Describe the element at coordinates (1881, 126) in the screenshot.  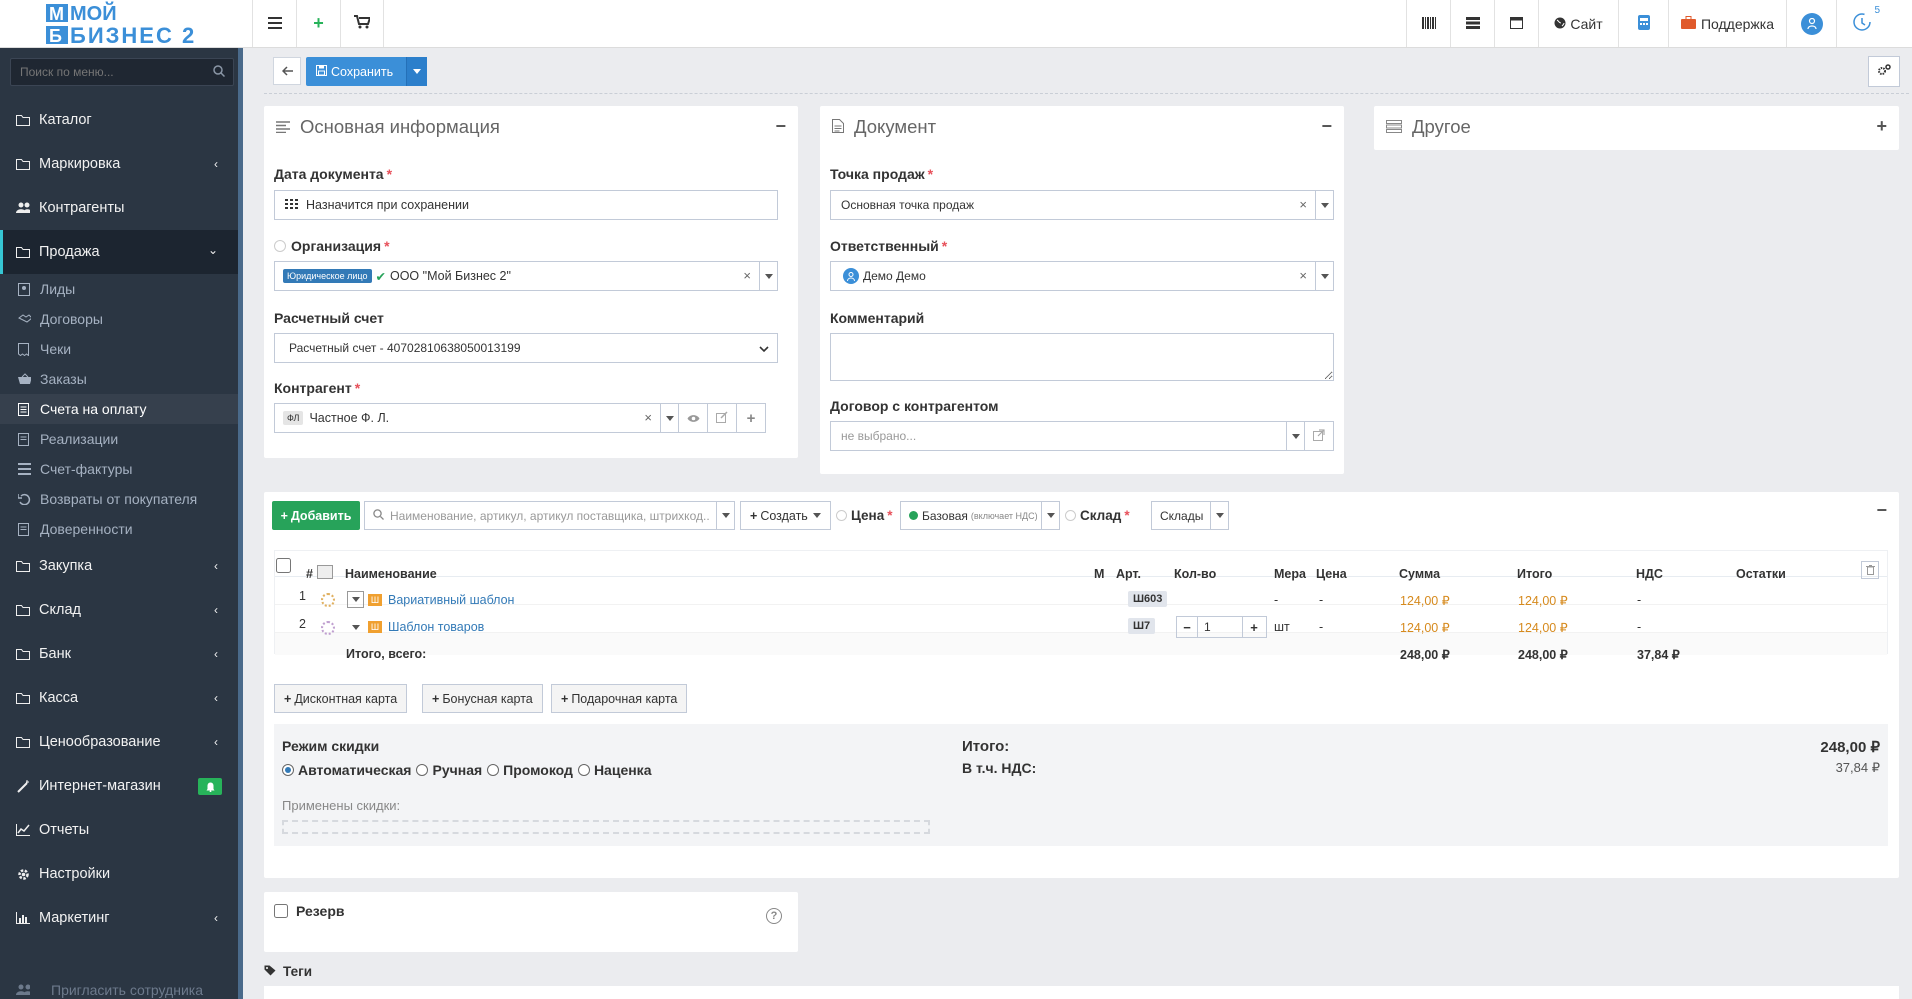
I see `expand-button: +` at that location.